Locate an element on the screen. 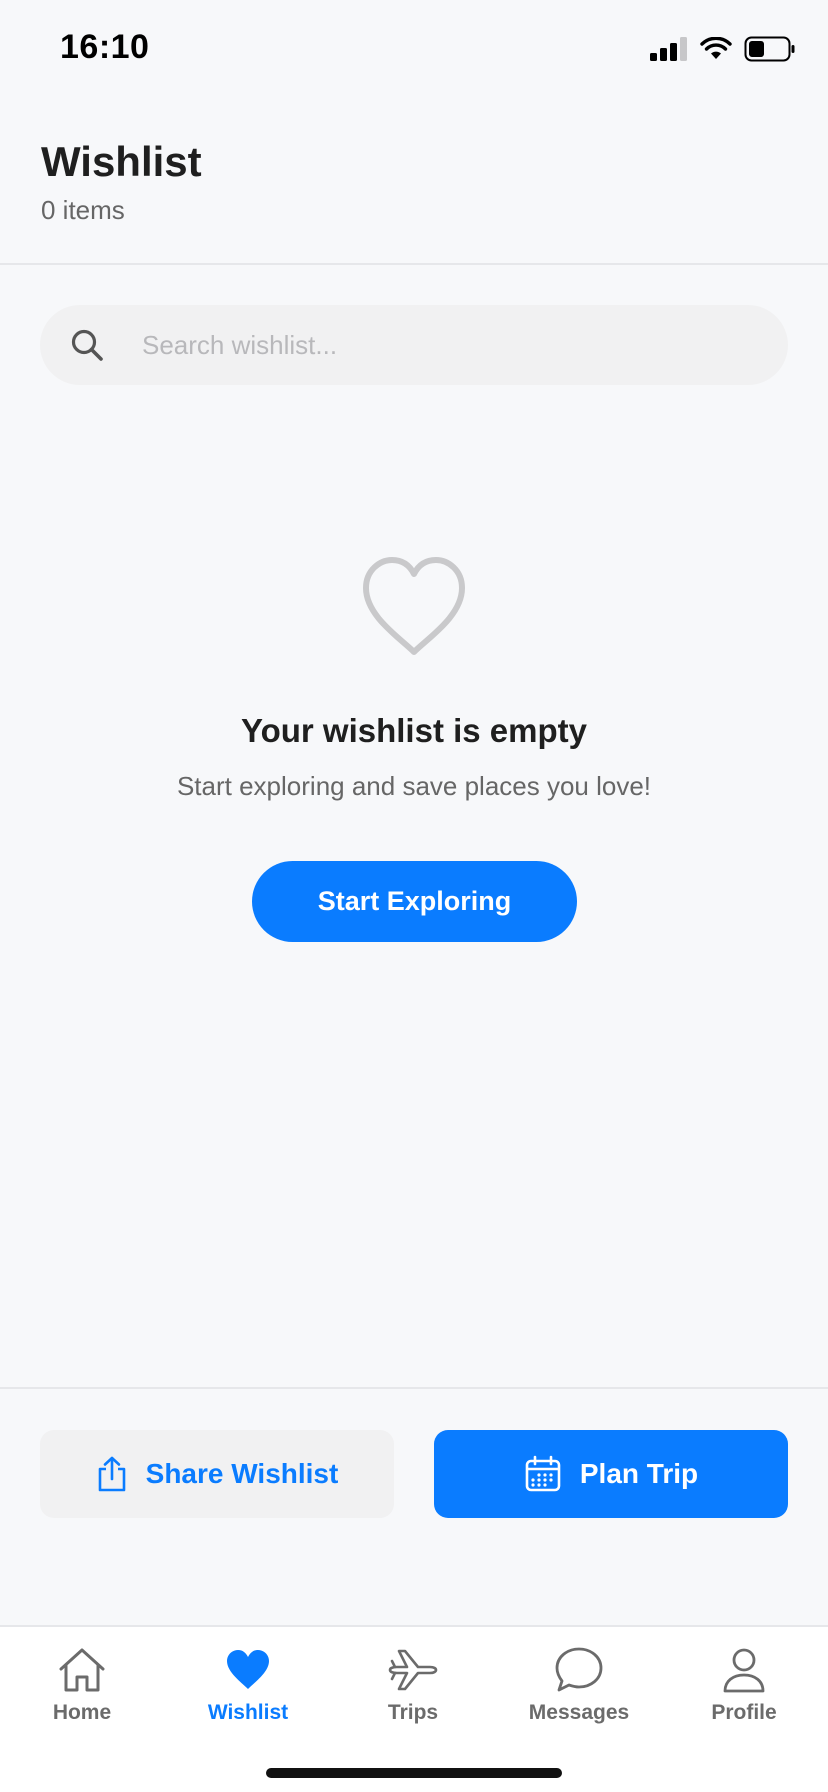 This screenshot has height=1792, width=828. search-bar is located at coordinates (414, 345).